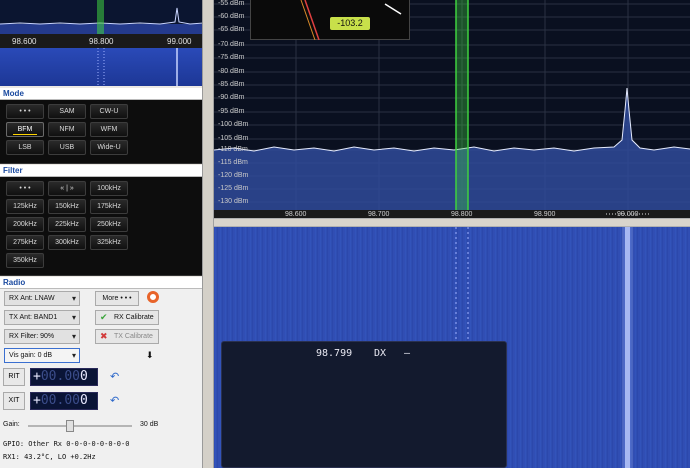 The width and height of the screenshot is (690, 468). I want to click on tx-calibrate-label: TX Calibrate, so click(133, 336).